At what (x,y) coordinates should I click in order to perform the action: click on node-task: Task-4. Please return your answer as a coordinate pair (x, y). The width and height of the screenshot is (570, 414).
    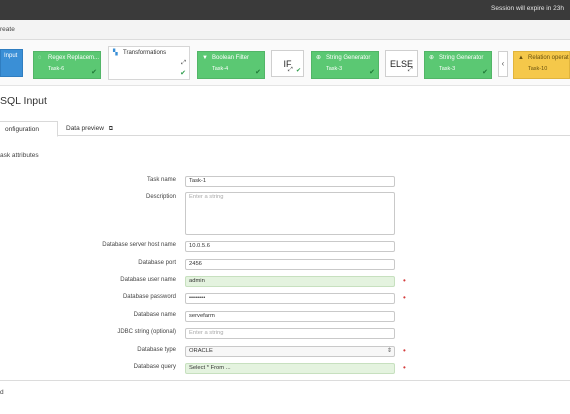
    Looking at the image, I should click on (220, 69).